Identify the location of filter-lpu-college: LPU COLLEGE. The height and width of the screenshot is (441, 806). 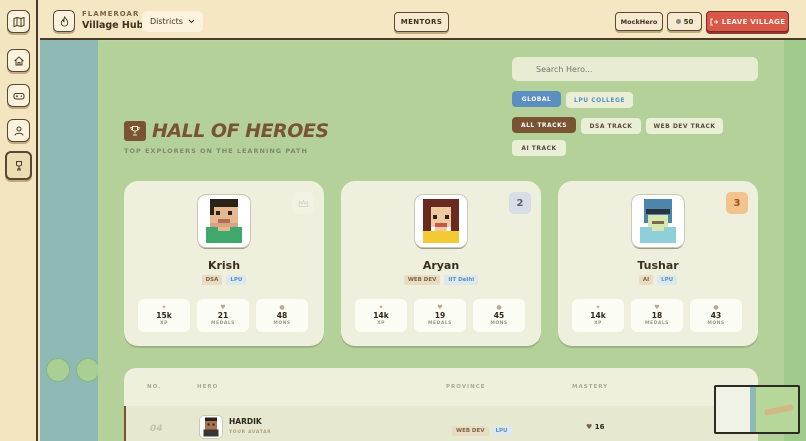
(599, 100).